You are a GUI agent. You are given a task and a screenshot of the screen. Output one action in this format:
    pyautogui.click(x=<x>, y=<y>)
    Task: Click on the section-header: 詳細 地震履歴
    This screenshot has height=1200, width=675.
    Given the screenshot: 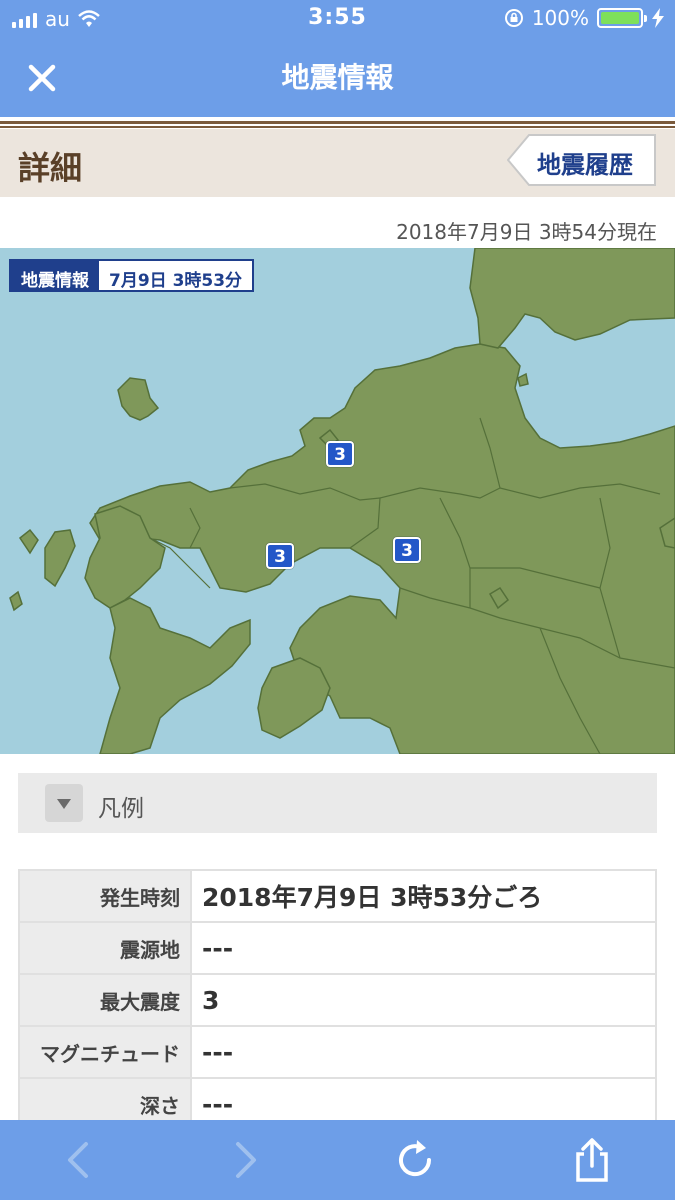 What is the action you would take?
    pyautogui.click(x=337, y=163)
    